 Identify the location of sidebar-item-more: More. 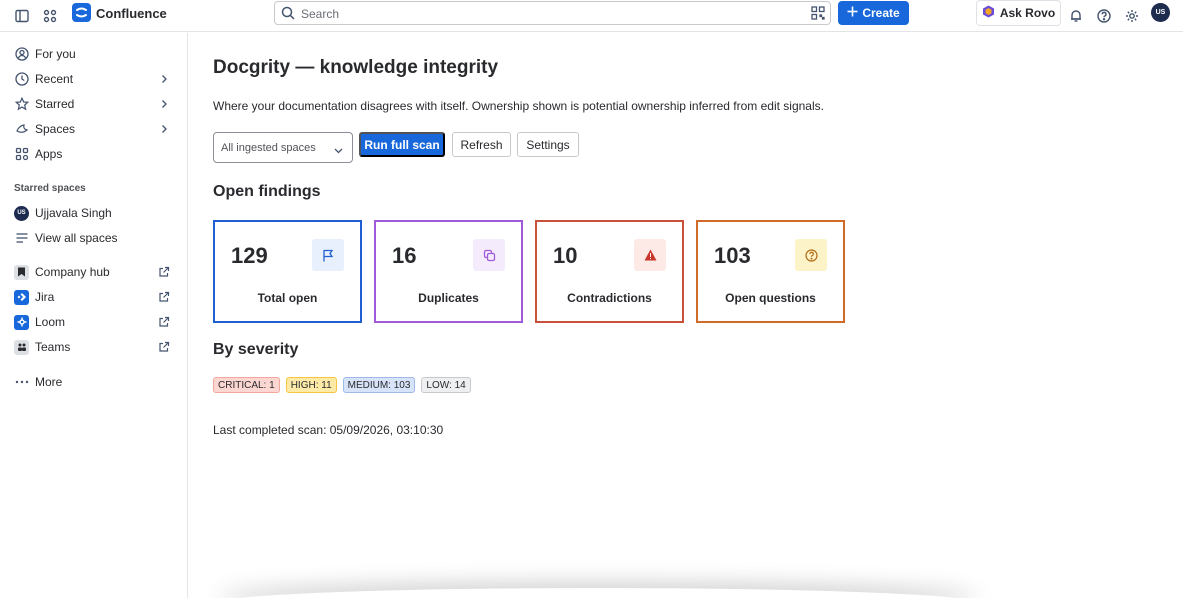
(93, 382).